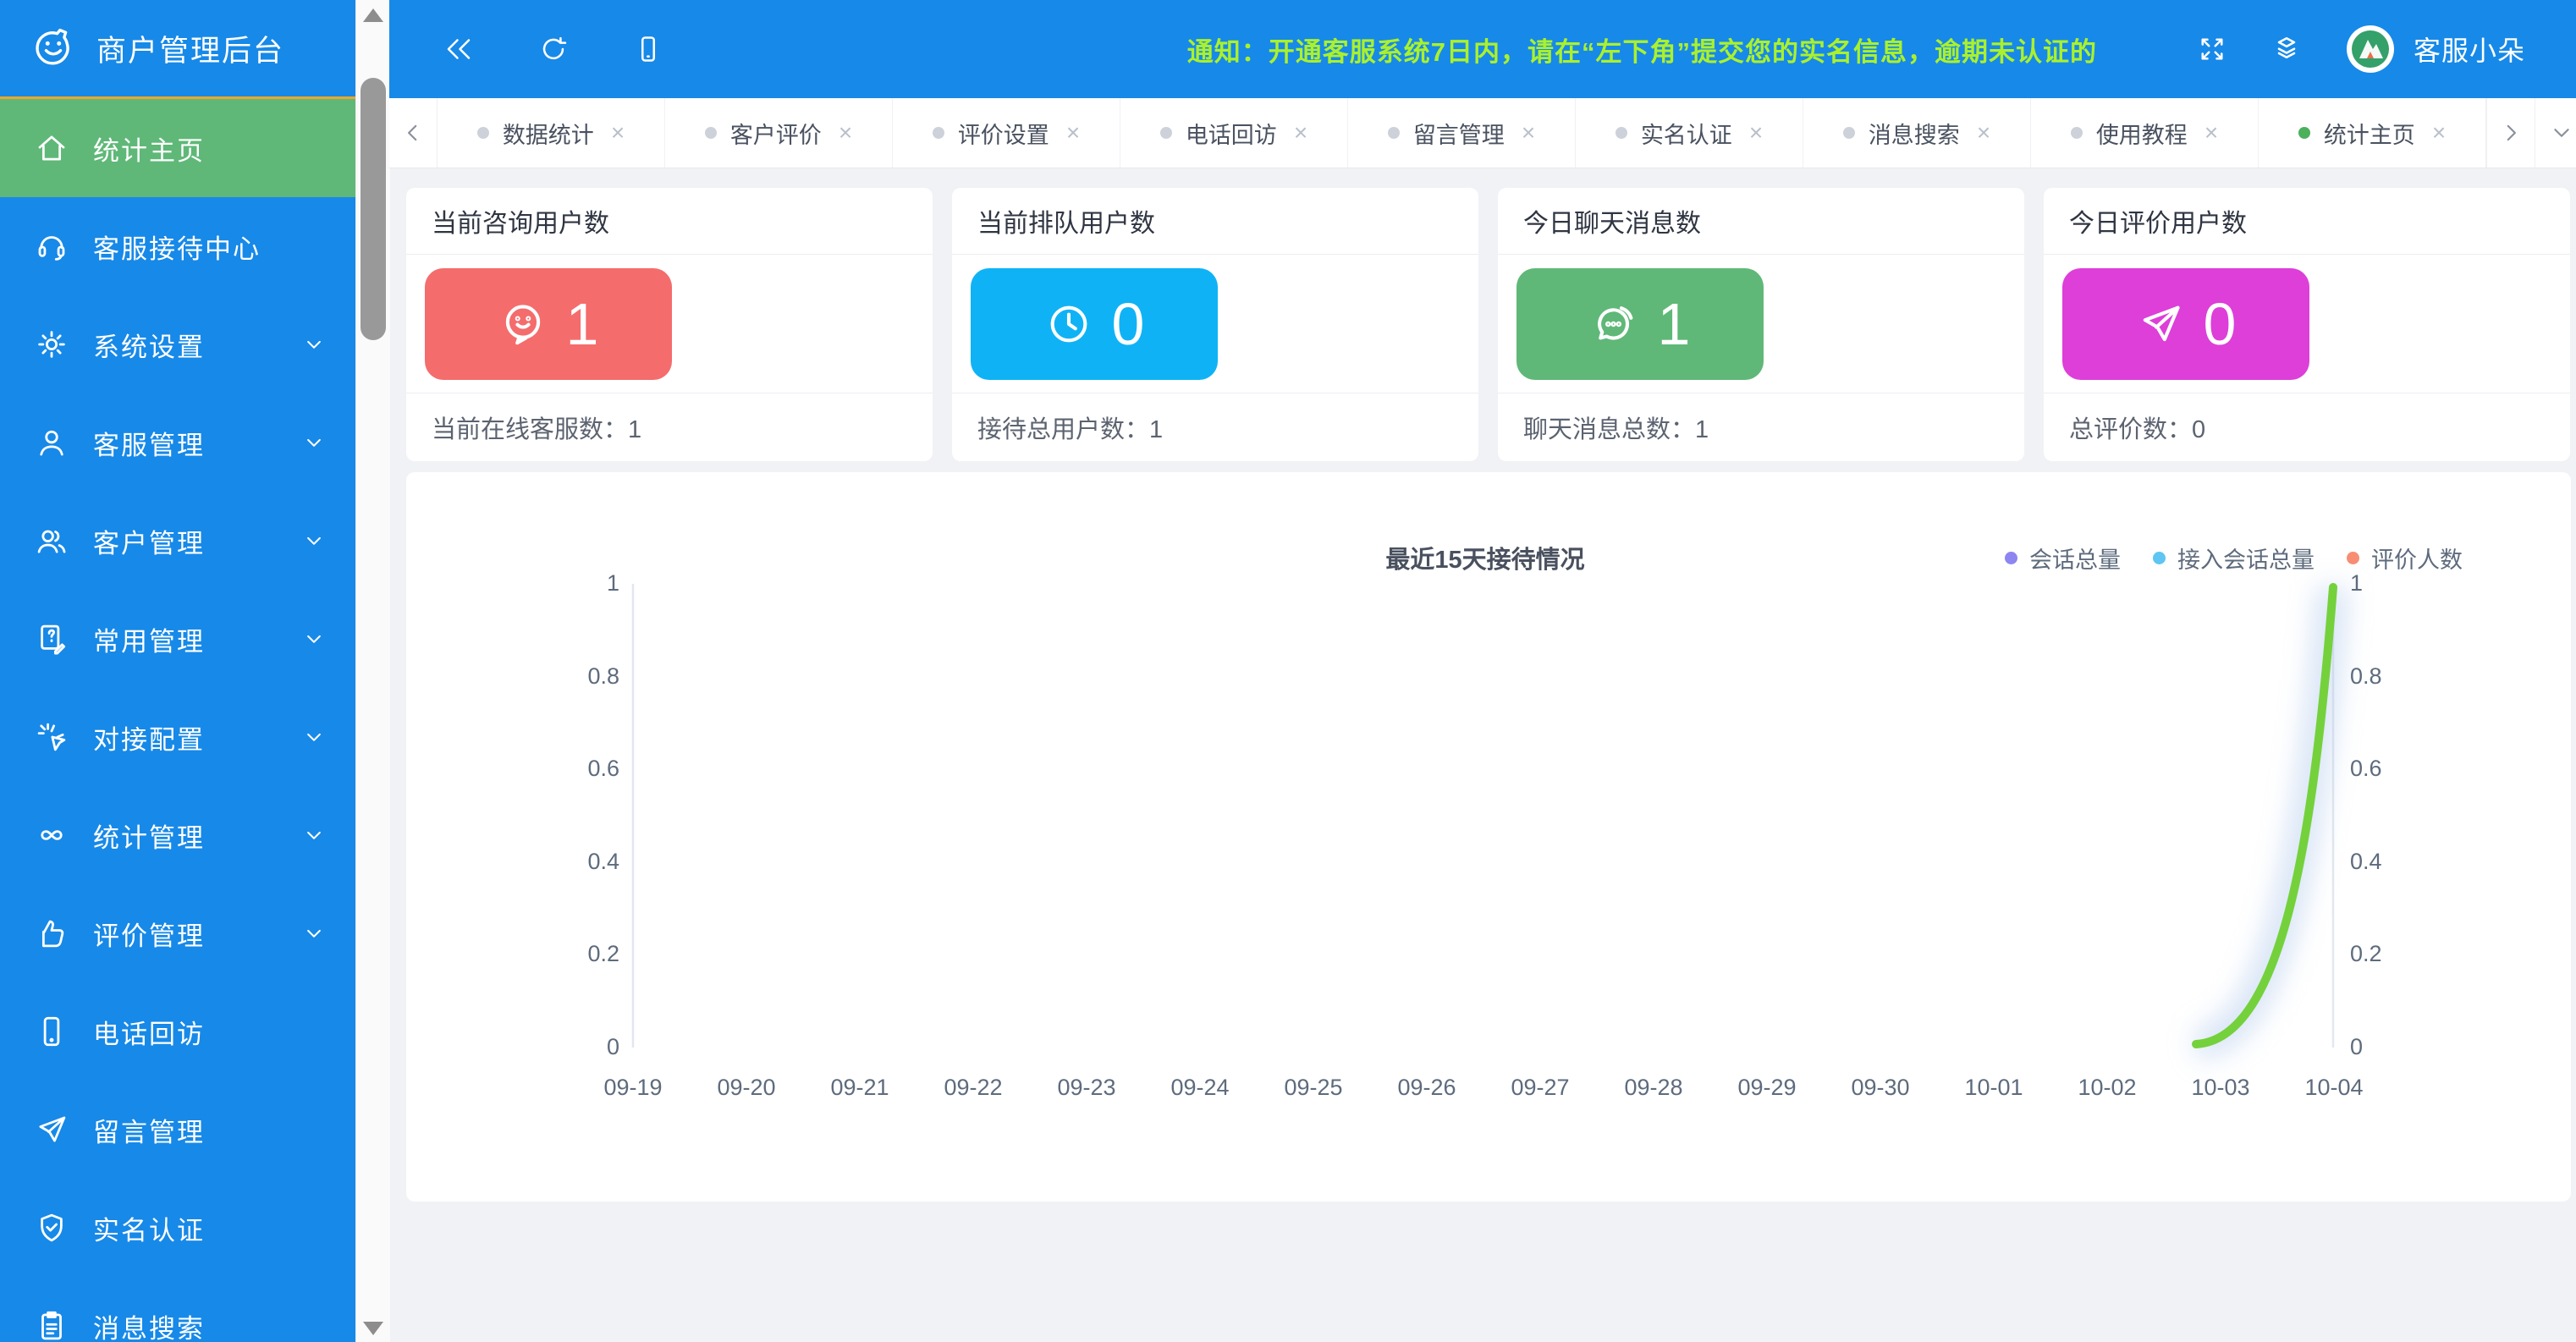 This screenshot has width=2576, height=1342. I want to click on chat-dots-icon, so click(1614, 323).